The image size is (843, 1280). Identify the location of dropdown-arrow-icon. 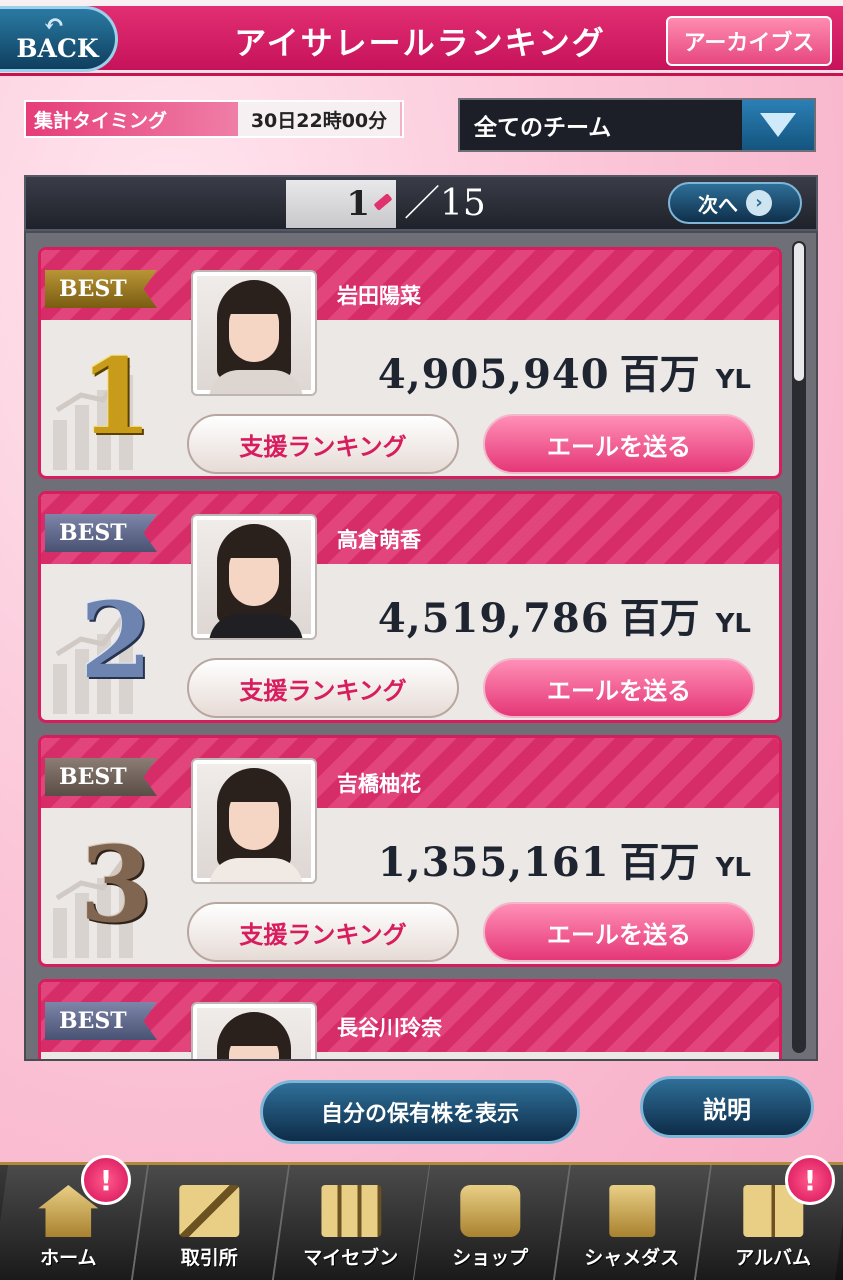
(778, 125).